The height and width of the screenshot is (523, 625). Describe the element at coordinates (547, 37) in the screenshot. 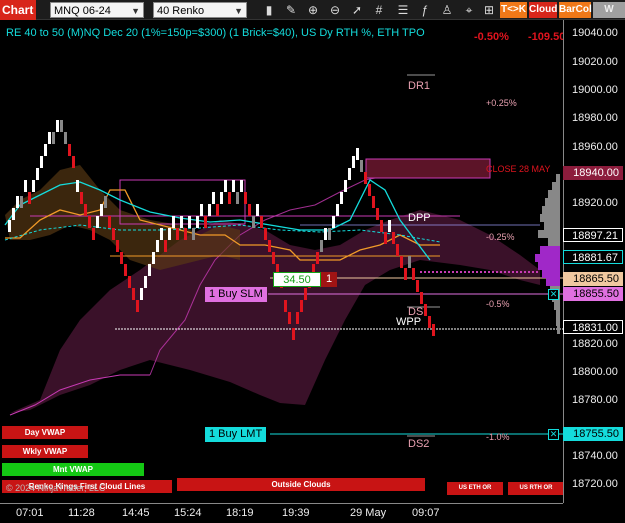

I see `pnl-value: -109.50` at that location.